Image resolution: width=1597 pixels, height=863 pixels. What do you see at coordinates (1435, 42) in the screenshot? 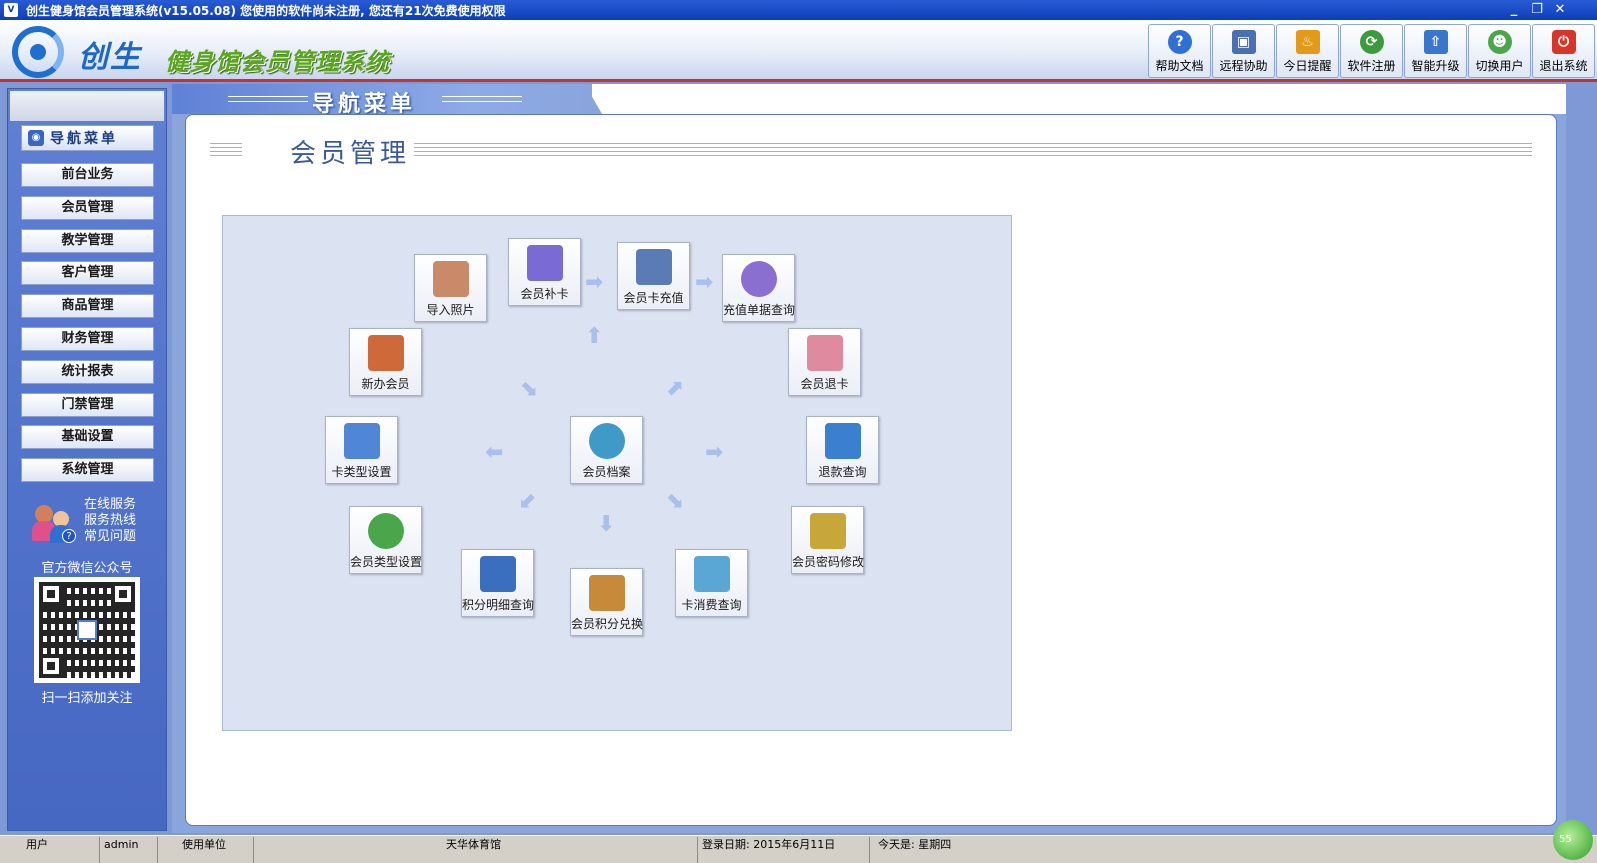
I see `upgrade-icon: ⇧` at bounding box center [1435, 42].